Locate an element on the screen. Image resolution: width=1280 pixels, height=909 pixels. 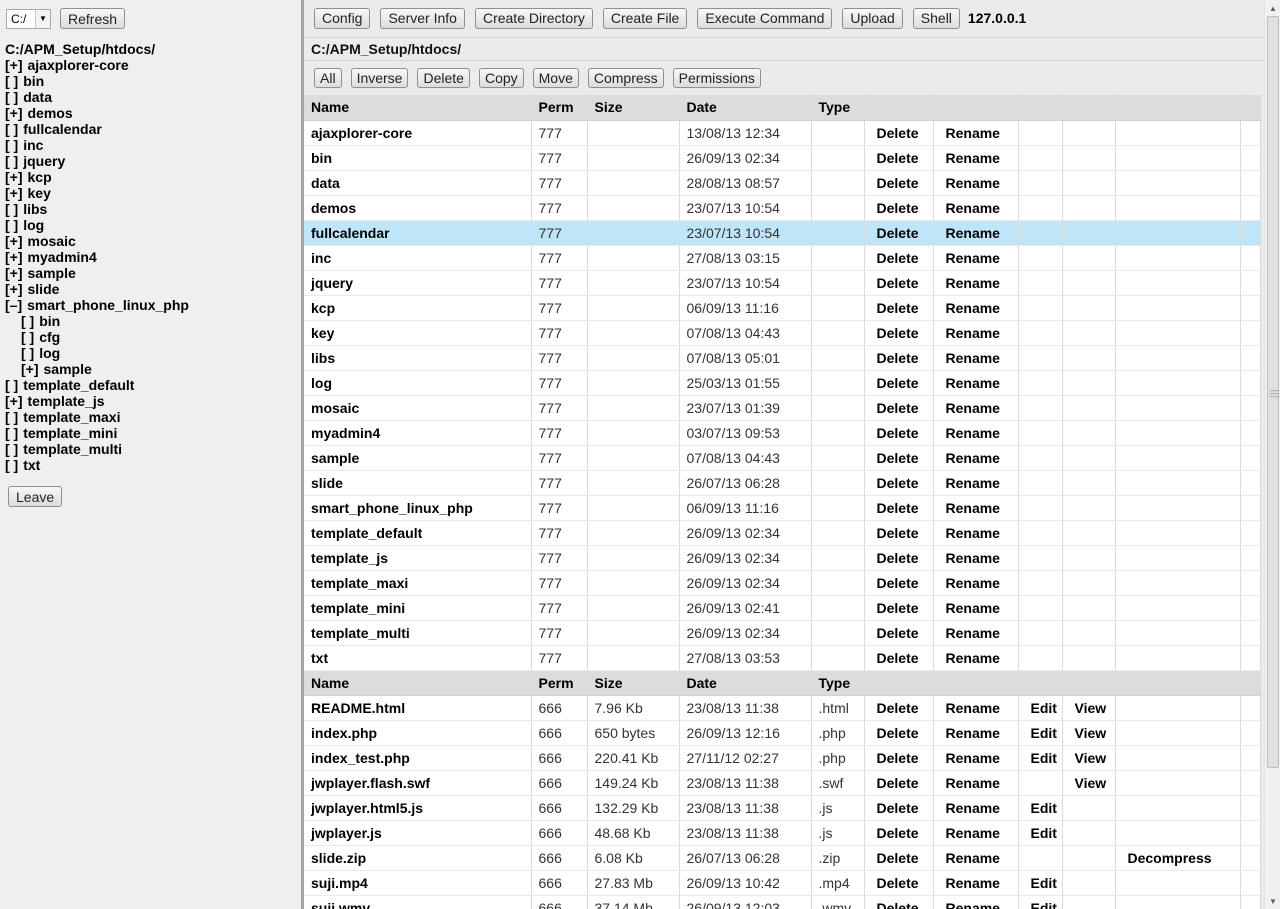
directory-row: key 777 07/08/13 04:43 Delete Rename is located at coordinates (782, 333).